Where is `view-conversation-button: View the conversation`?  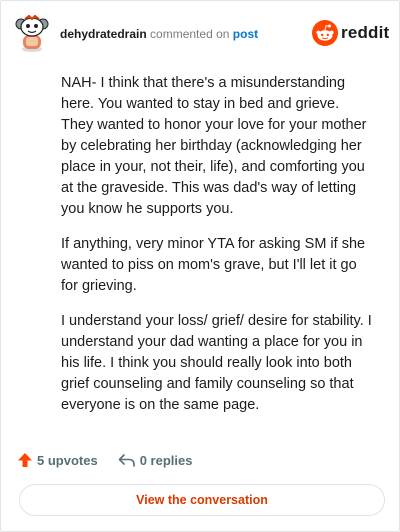 view-conversation-button: View the conversation is located at coordinates (202, 500).